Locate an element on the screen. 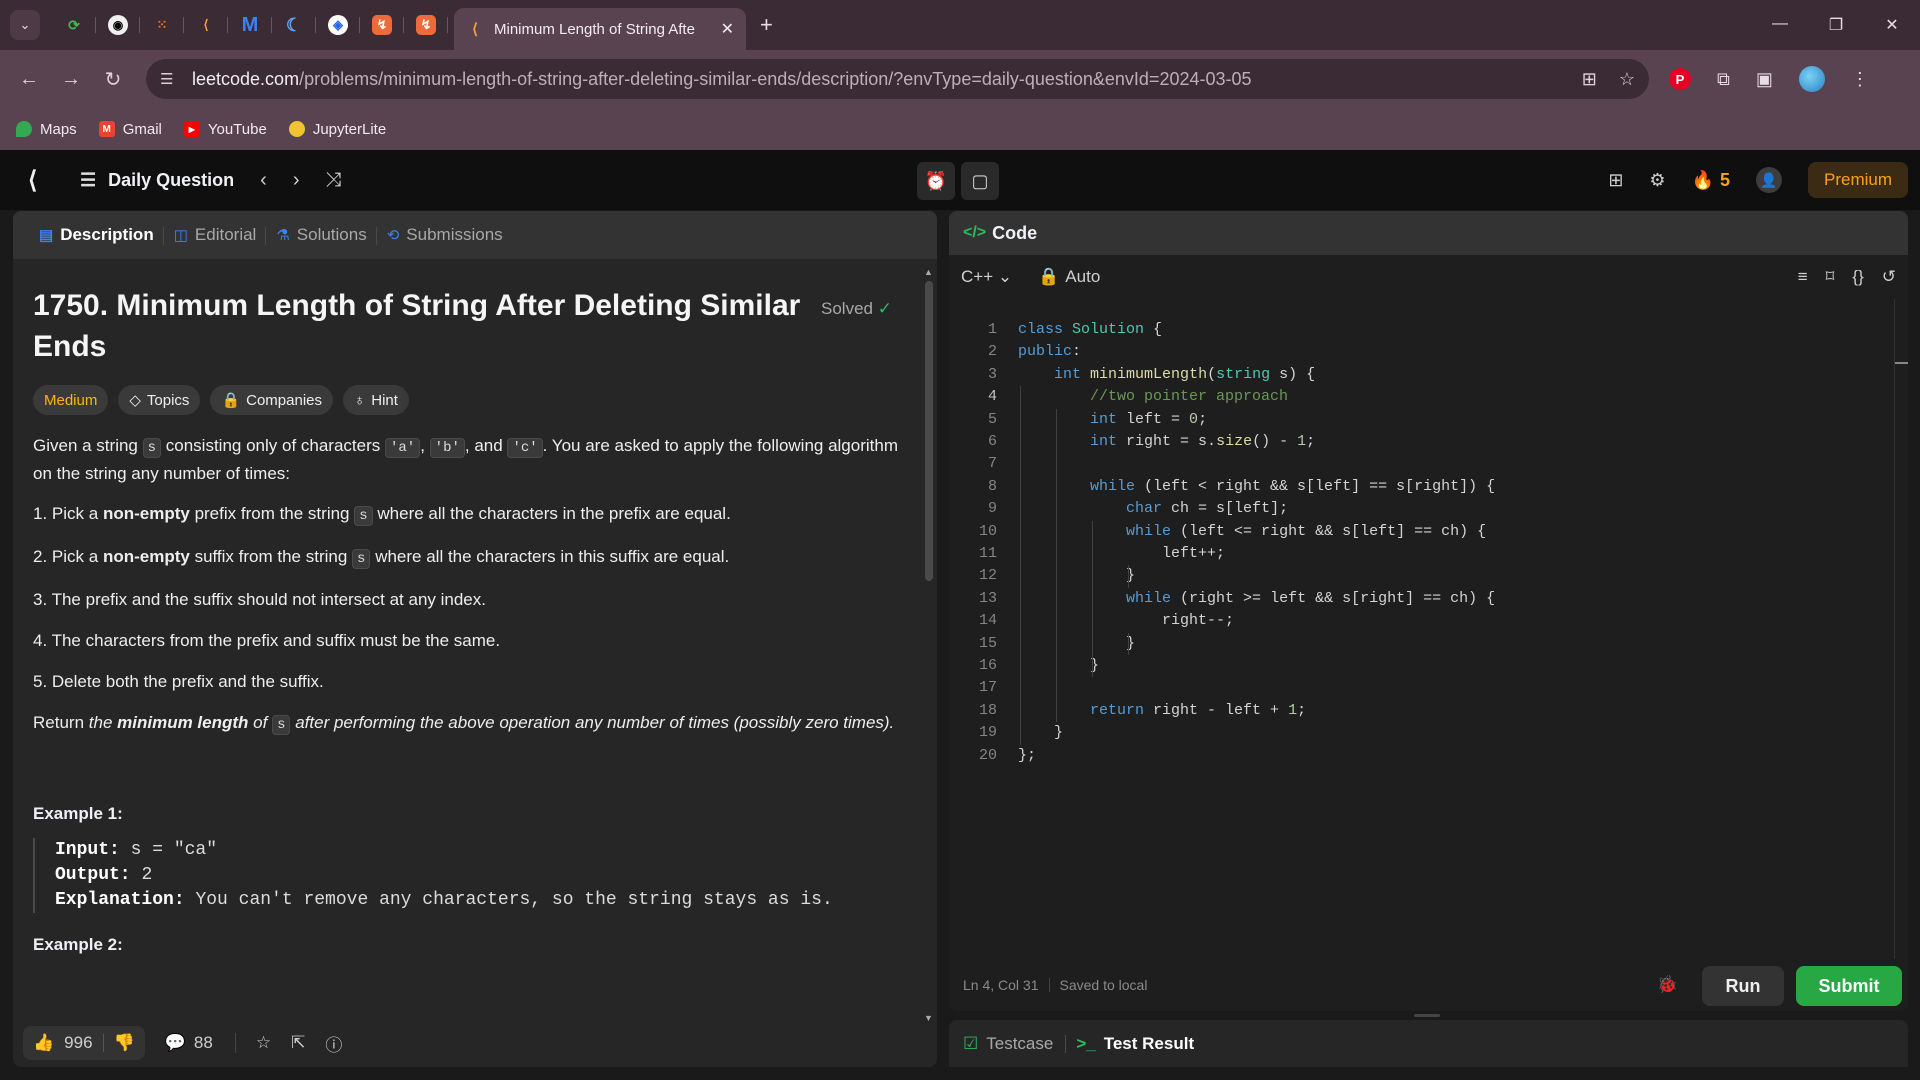 This screenshot has height=1080, width=1920. site-info-icon: ☰ is located at coordinates (170, 79).